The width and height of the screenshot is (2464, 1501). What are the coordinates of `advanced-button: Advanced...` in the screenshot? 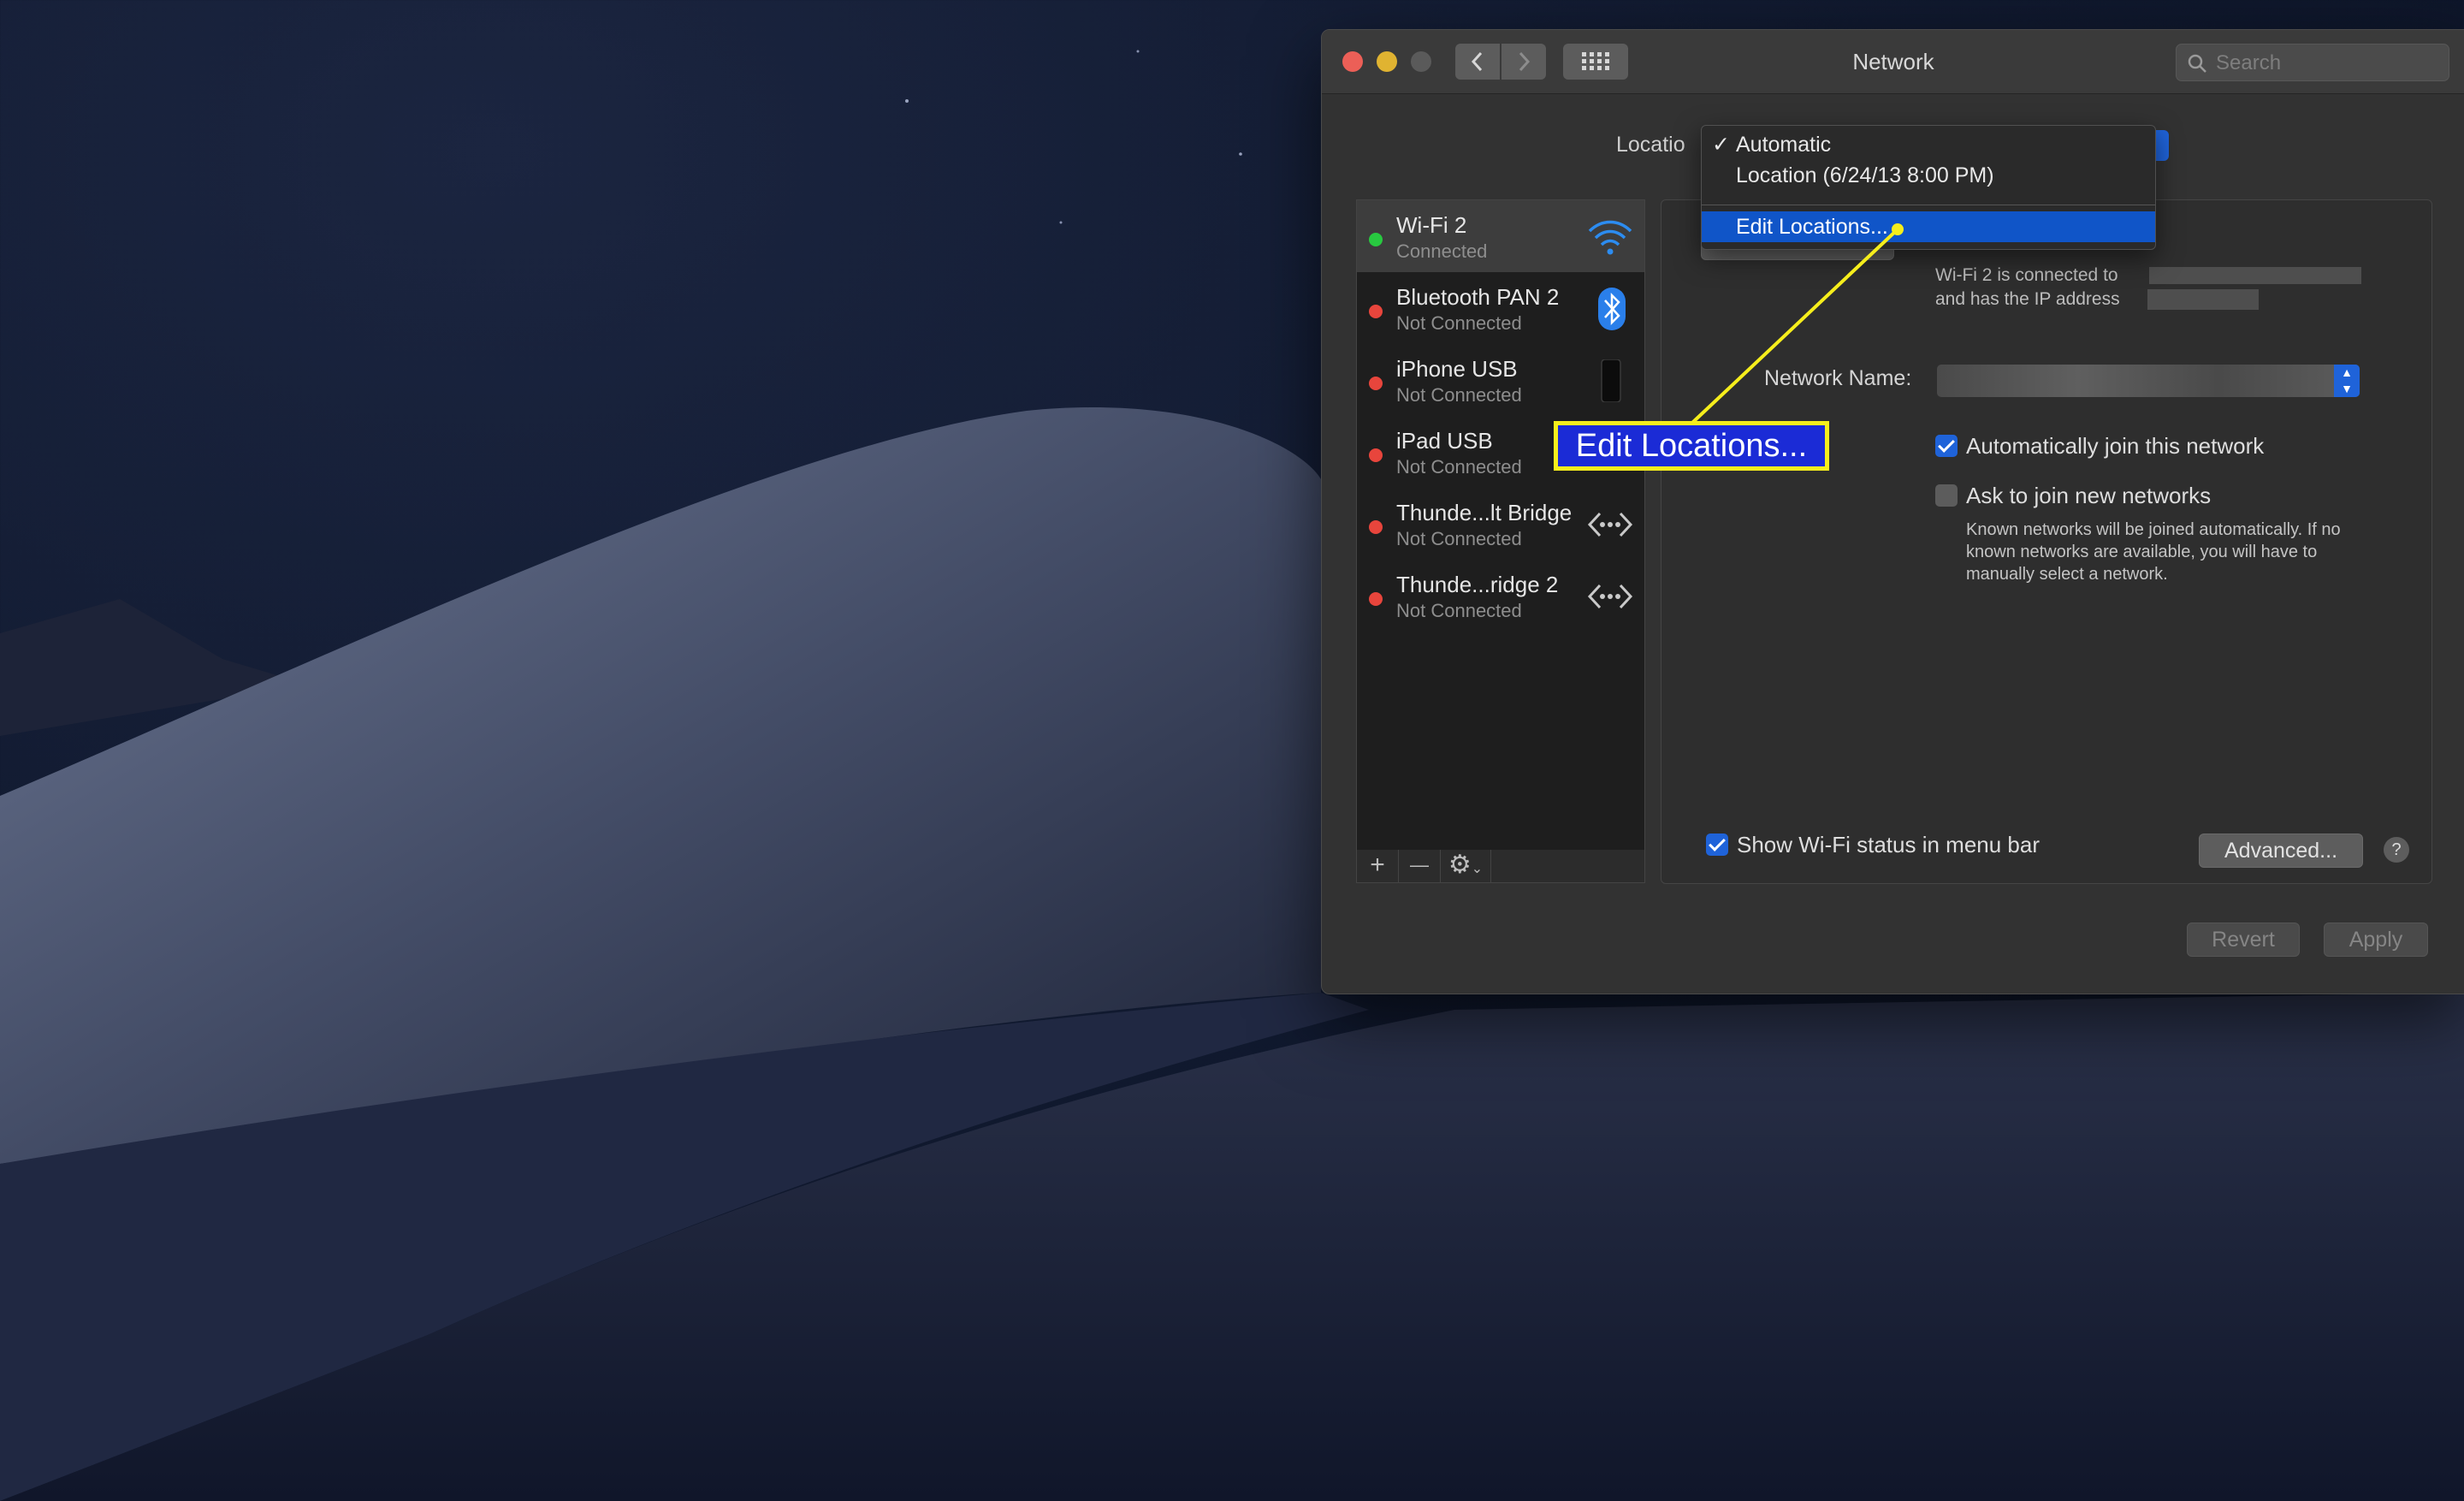 It's located at (2281, 851).